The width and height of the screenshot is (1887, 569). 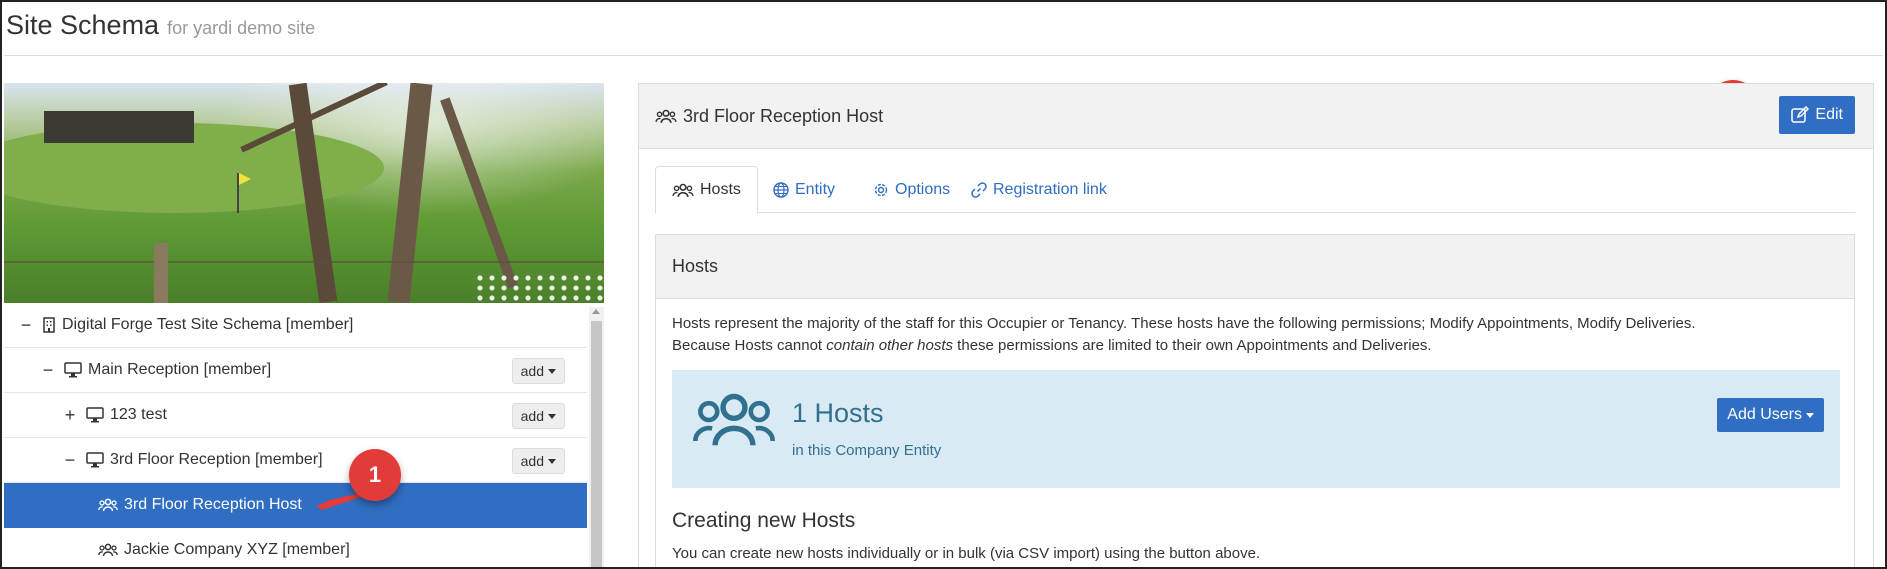 What do you see at coordinates (1256, 116) in the screenshot?
I see `panel-heading: 3rd Floor Reception Host Edit` at bounding box center [1256, 116].